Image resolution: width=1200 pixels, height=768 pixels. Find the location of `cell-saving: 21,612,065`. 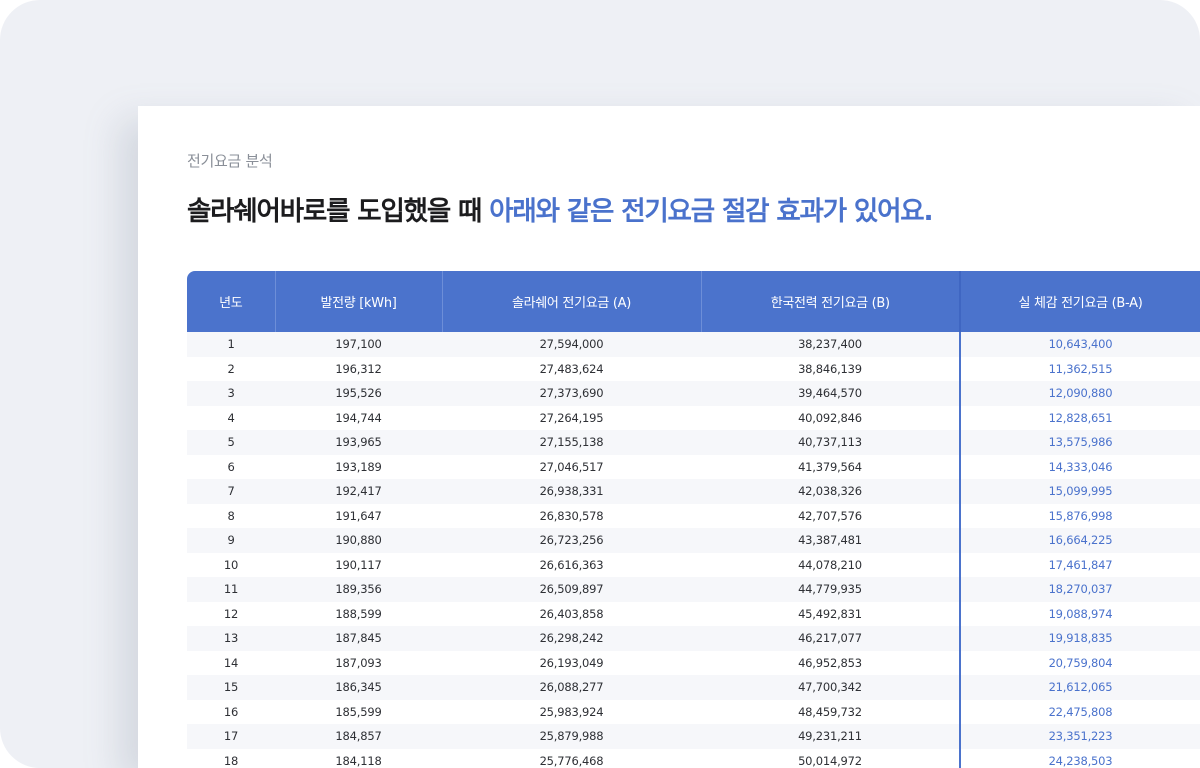

cell-saving: 21,612,065 is located at coordinates (1079, 687).